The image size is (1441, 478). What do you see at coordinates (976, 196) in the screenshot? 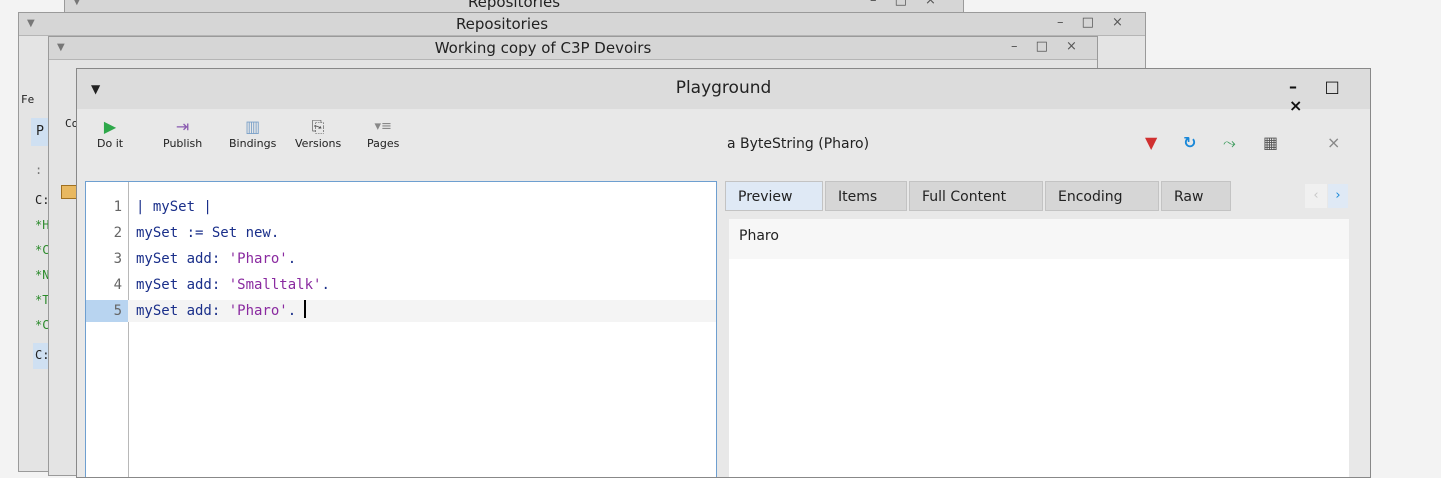
I see `tab-full-content: Full Content` at bounding box center [976, 196].